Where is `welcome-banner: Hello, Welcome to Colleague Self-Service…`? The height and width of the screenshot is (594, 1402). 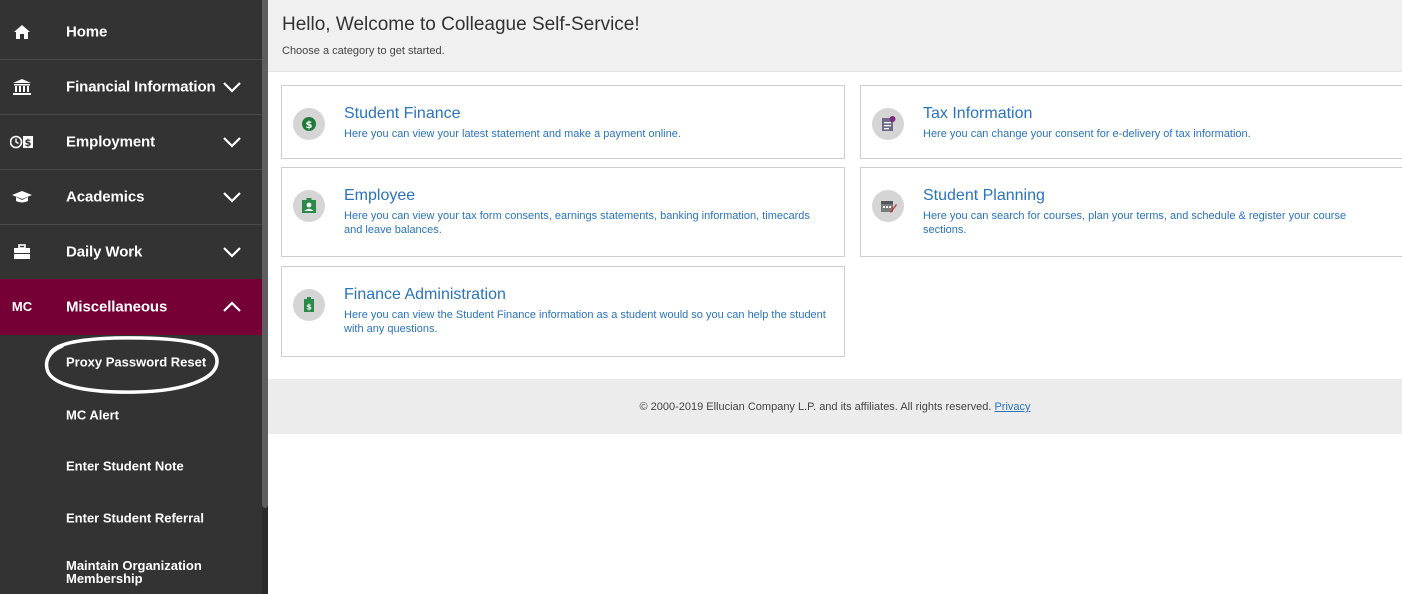
welcome-banner: Hello, Welcome to Colleague Self-Service… is located at coordinates (835, 36).